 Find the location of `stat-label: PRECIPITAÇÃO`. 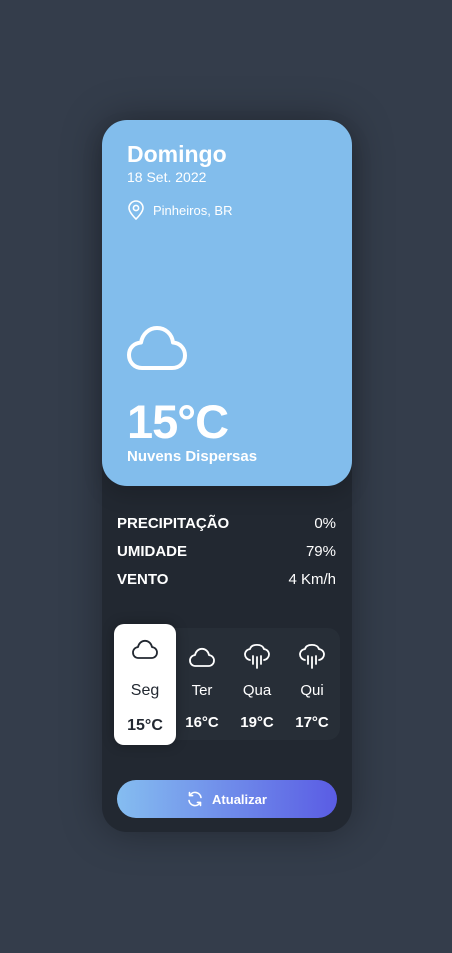

stat-label: PRECIPITAÇÃO is located at coordinates (173, 523).